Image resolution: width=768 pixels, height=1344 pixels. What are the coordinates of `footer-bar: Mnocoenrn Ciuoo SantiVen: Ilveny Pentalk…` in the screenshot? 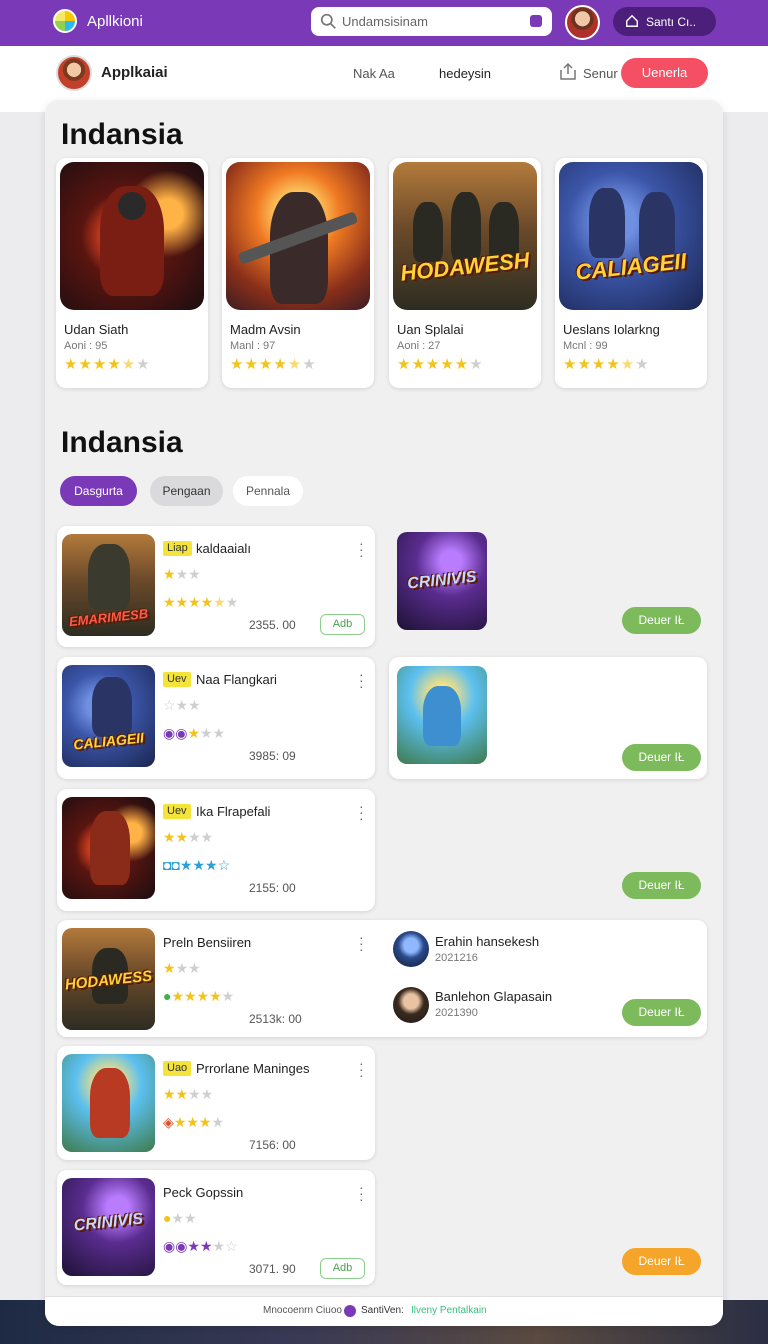 It's located at (384, 1311).